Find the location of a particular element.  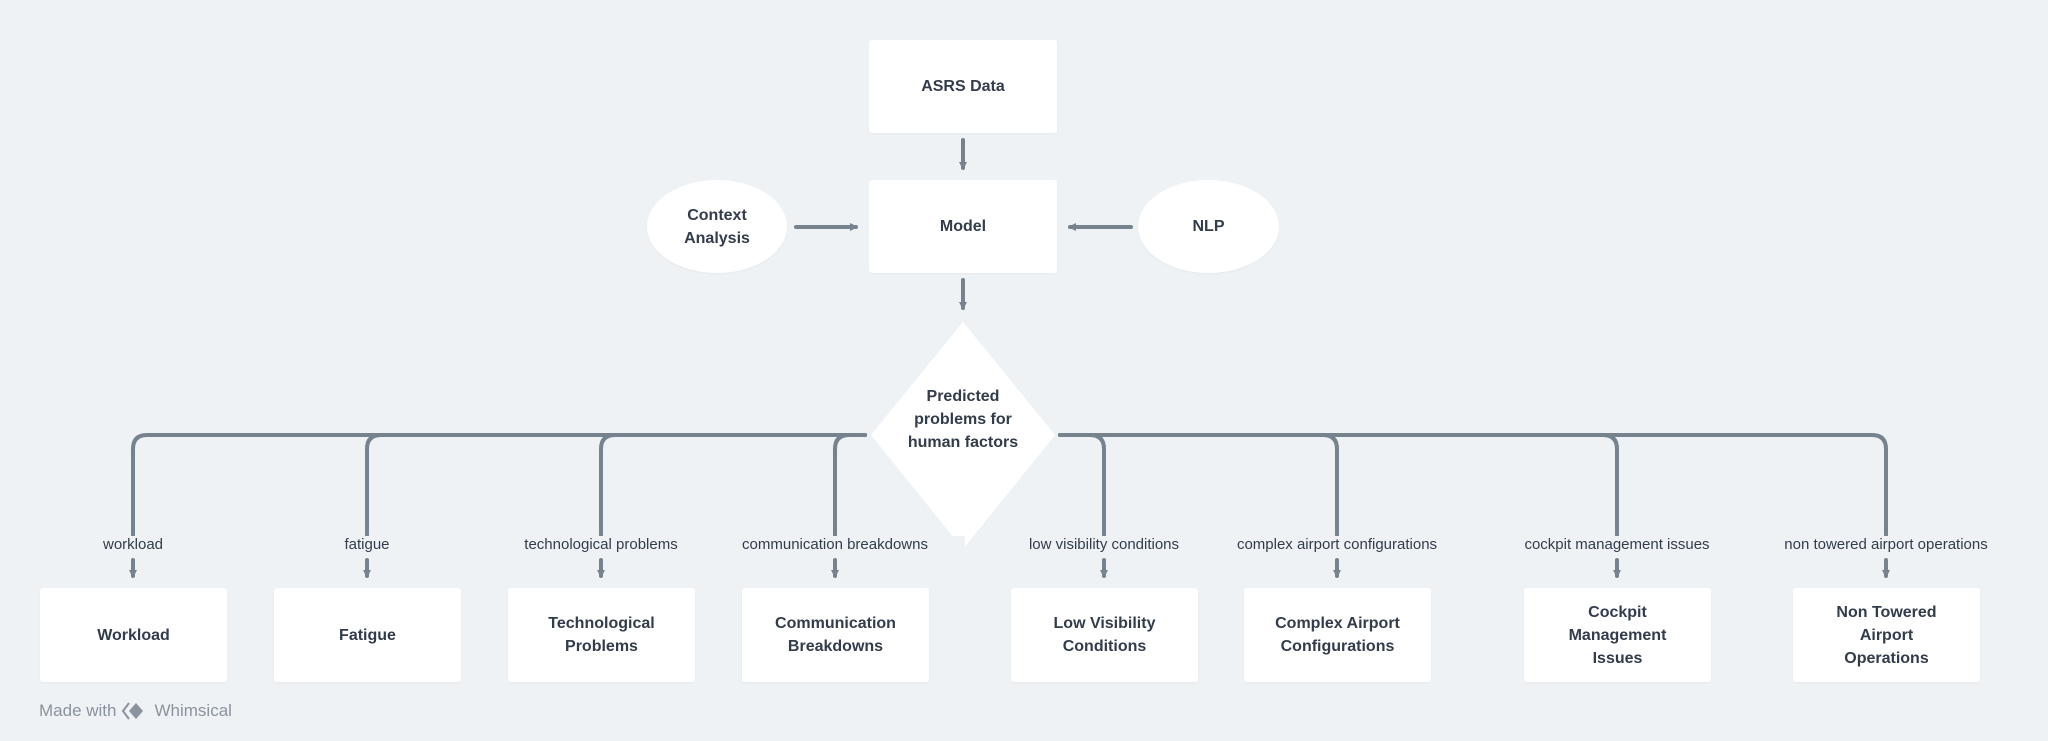

edge-label: fatigue is located at coordinates (367, 544).